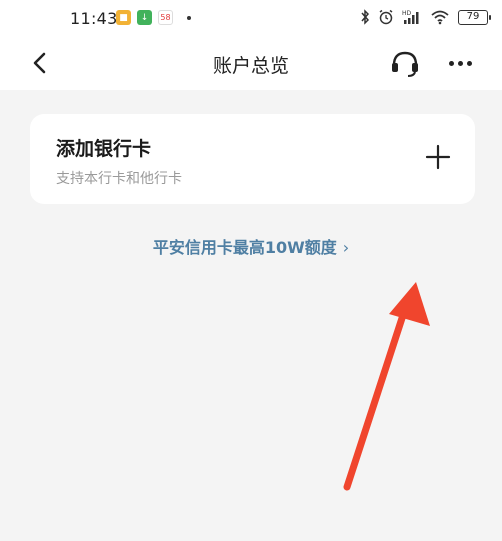 This screenshot has width=502, height=541. I want to click on svg-text: HD, so click(407, 13).